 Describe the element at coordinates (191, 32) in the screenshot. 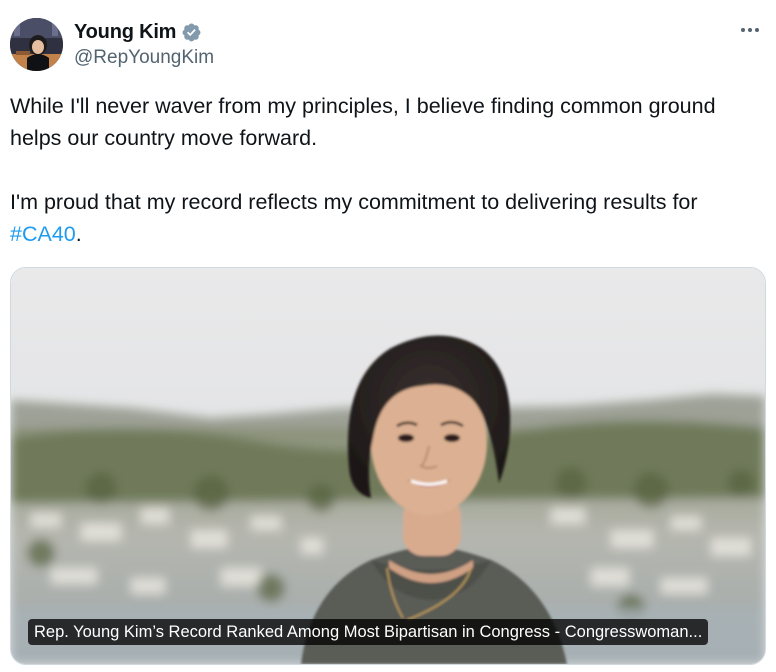

I see `verified-badge-icon` at that location.